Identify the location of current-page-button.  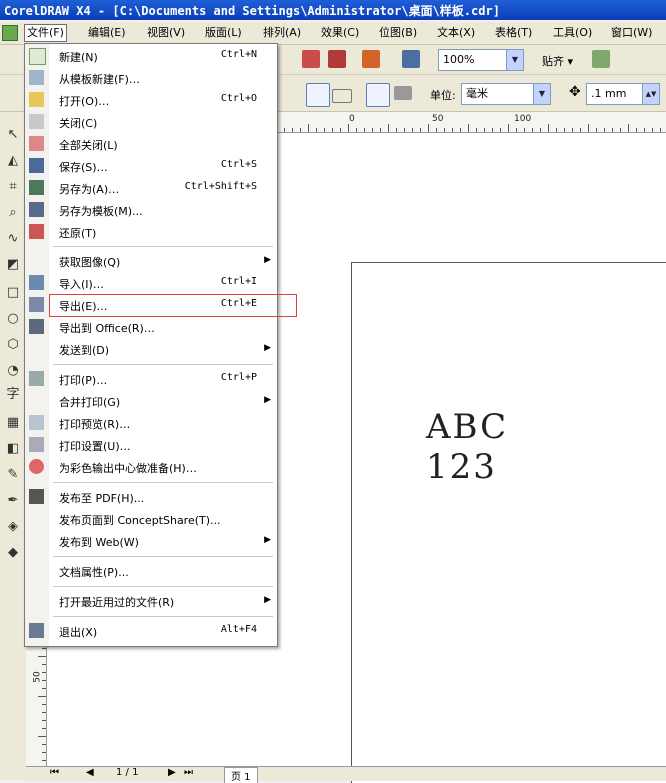
(403, 93).